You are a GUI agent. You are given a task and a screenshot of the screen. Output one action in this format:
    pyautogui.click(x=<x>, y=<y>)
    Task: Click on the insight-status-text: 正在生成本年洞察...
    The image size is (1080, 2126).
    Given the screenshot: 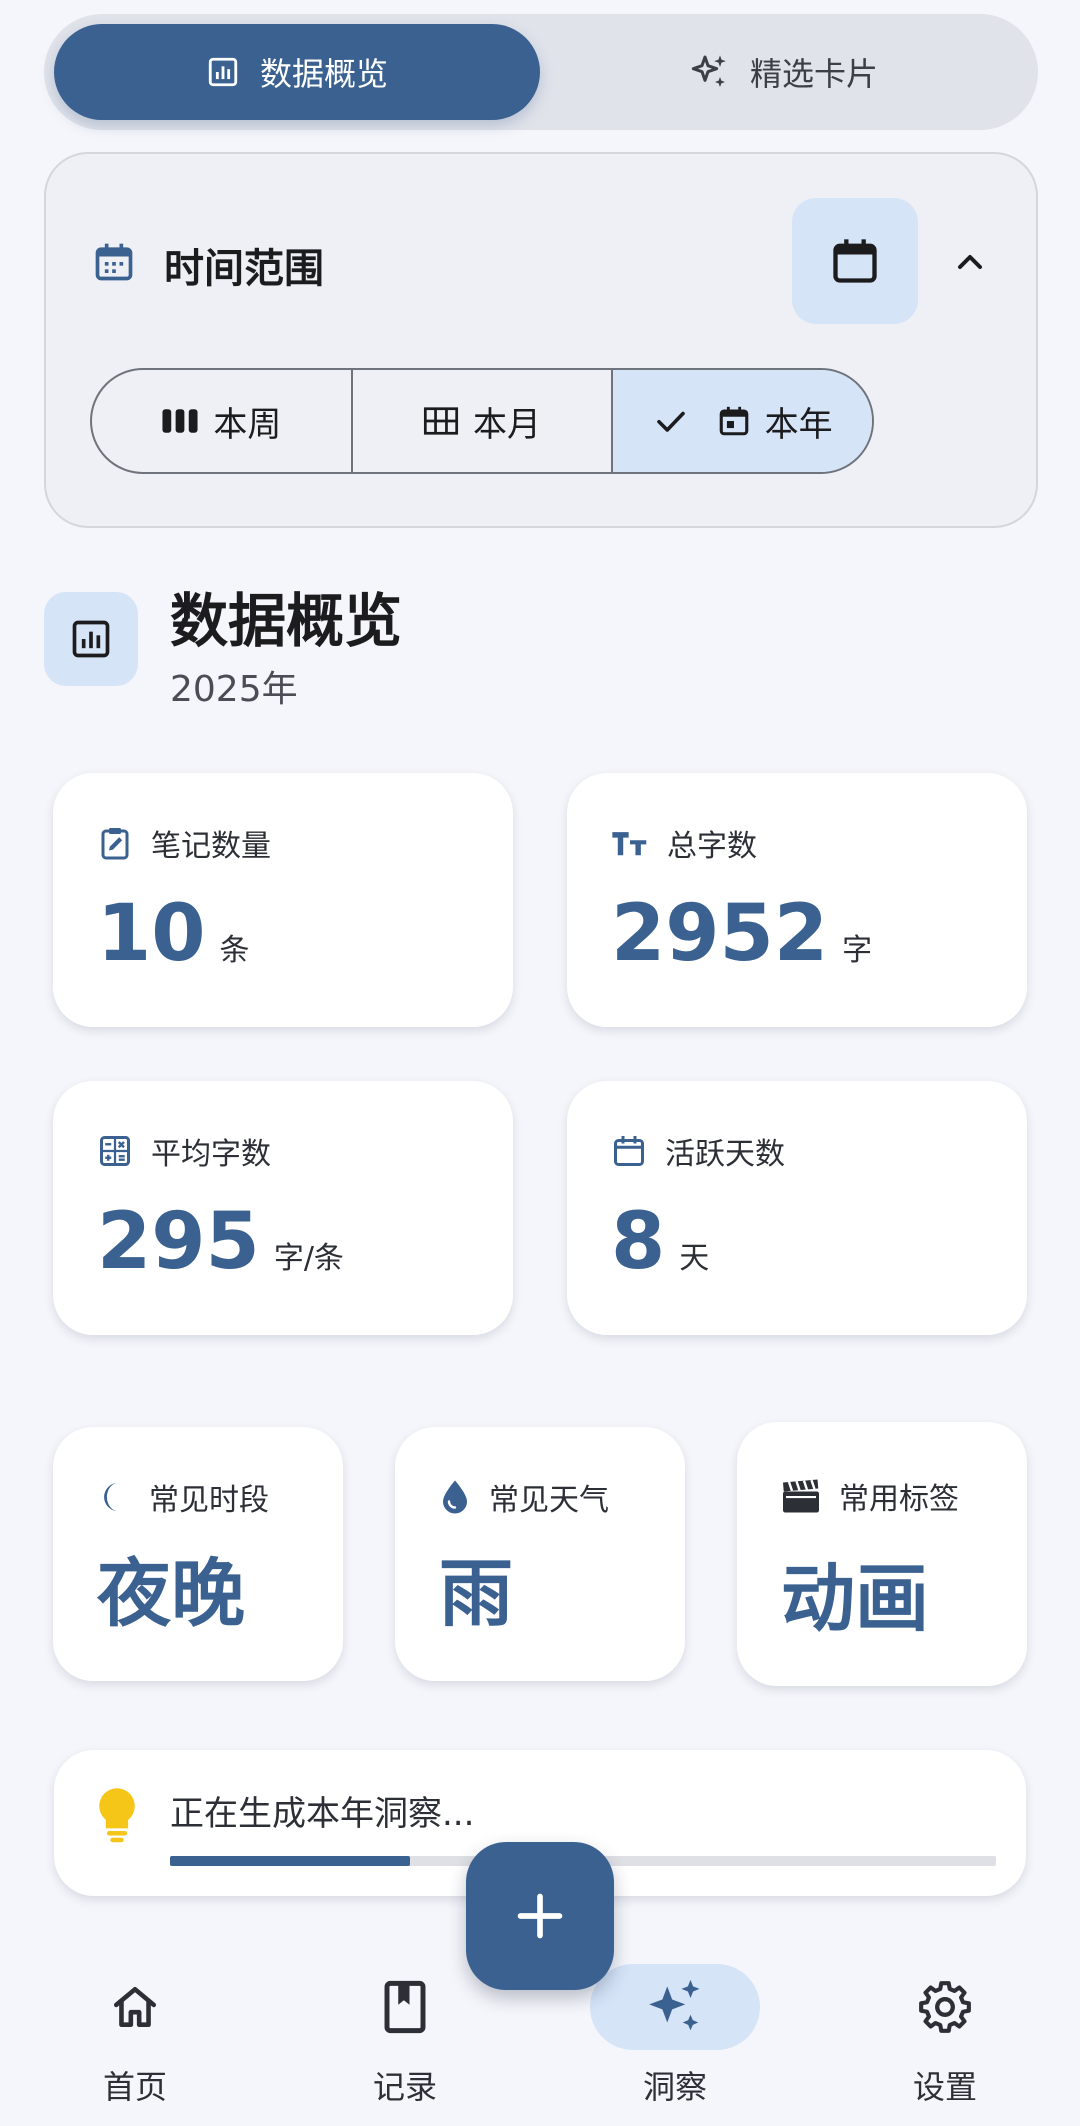 What is the action you would take?
    pyautogui.click(x=322, y=1814)
    